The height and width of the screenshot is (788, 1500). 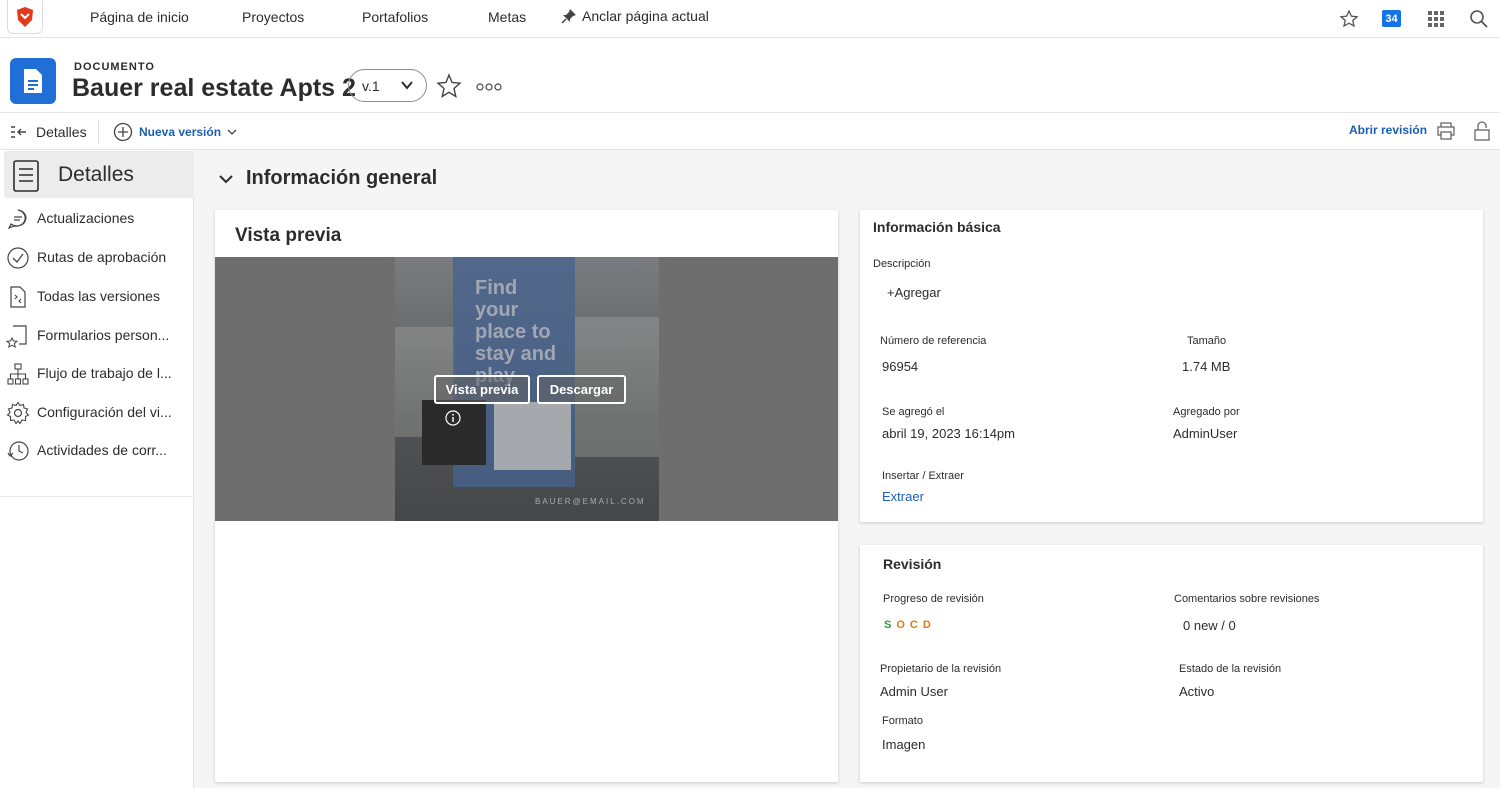 I want to click on pin-page-button: Anclar página actual, so click(x=634, y=16).